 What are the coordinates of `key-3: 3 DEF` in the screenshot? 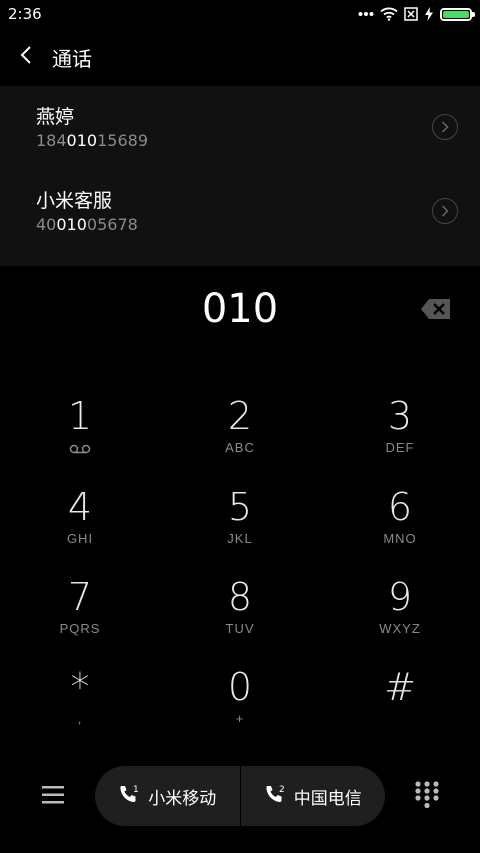 It's located at (400, 432).